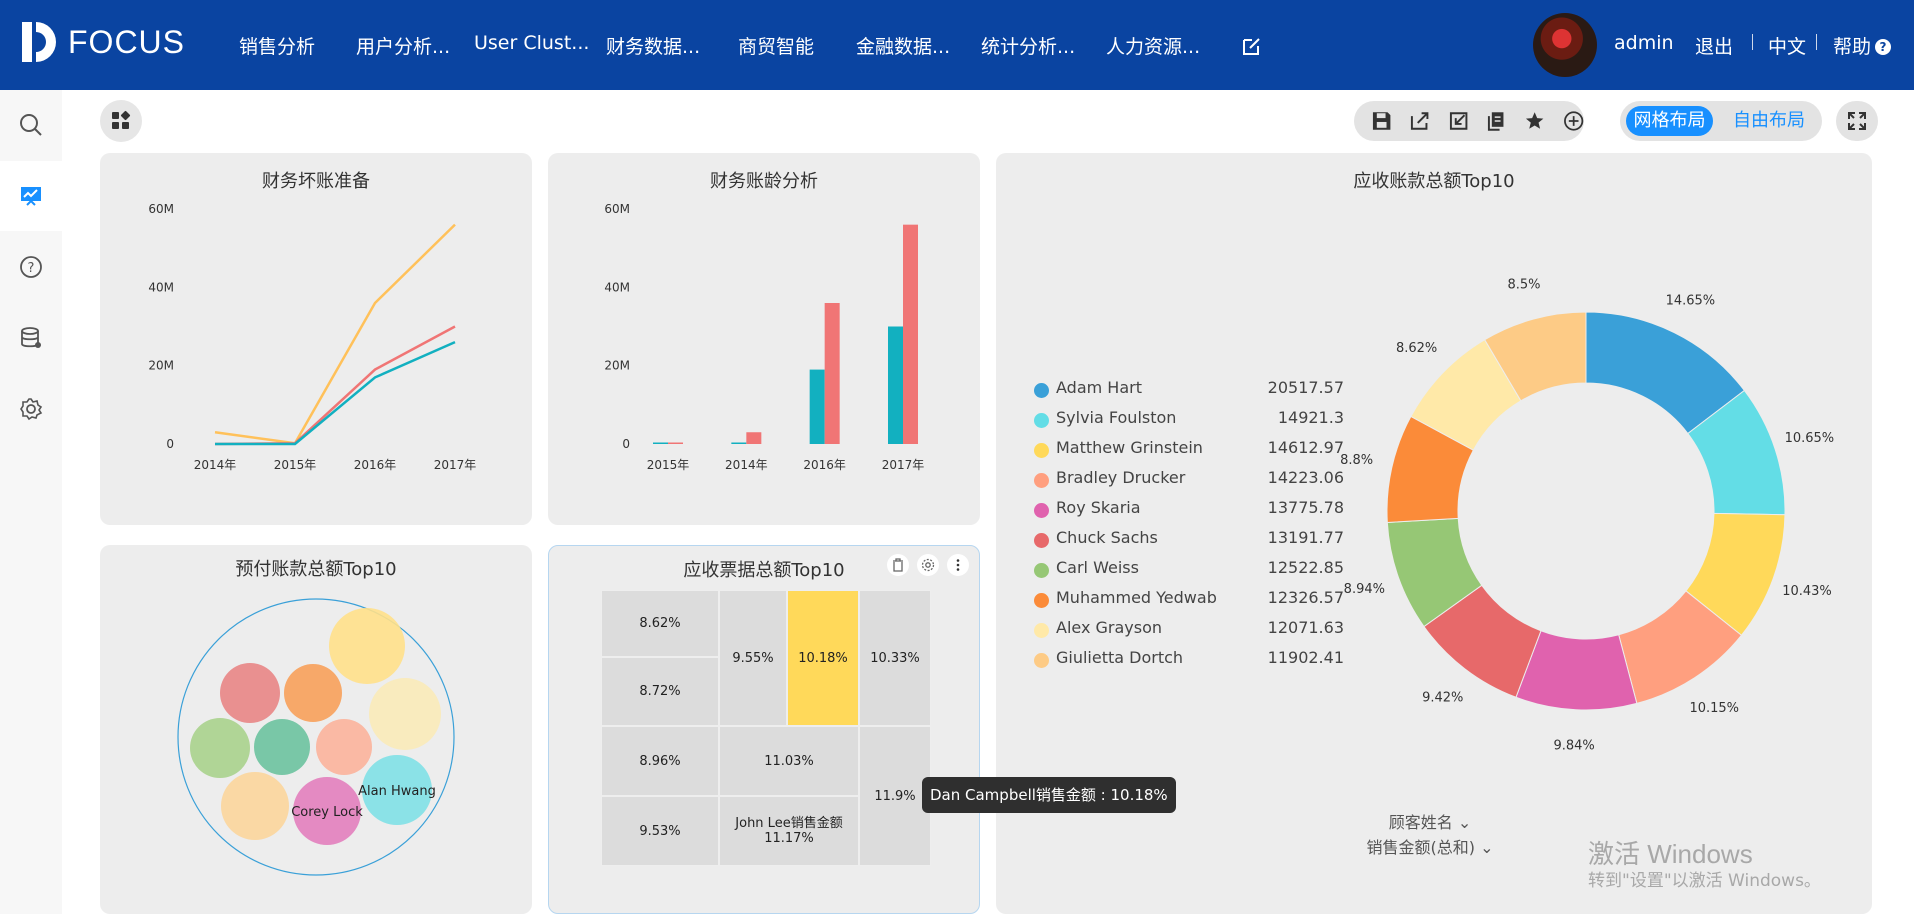 Image resolution: width=1914 pixels, height=914 pixels. What do you see at coordinates (1787, 45) in the screenshot?
I see `language-switch: 中文` at bounding box center [1787, 45].